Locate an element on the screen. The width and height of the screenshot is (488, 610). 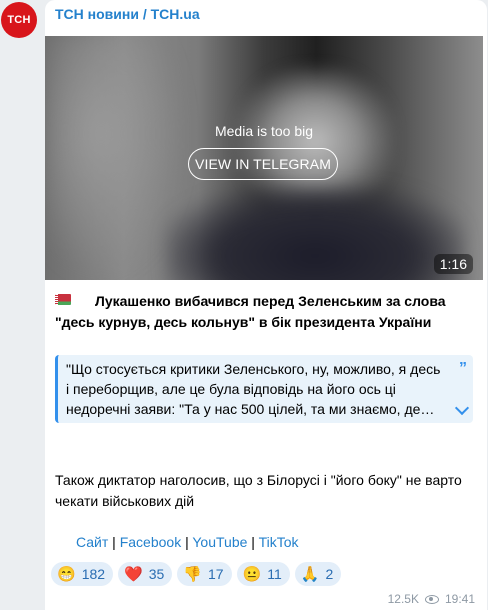
message-meta: 12.5K 19:41 is located at coordinates (431, 599).